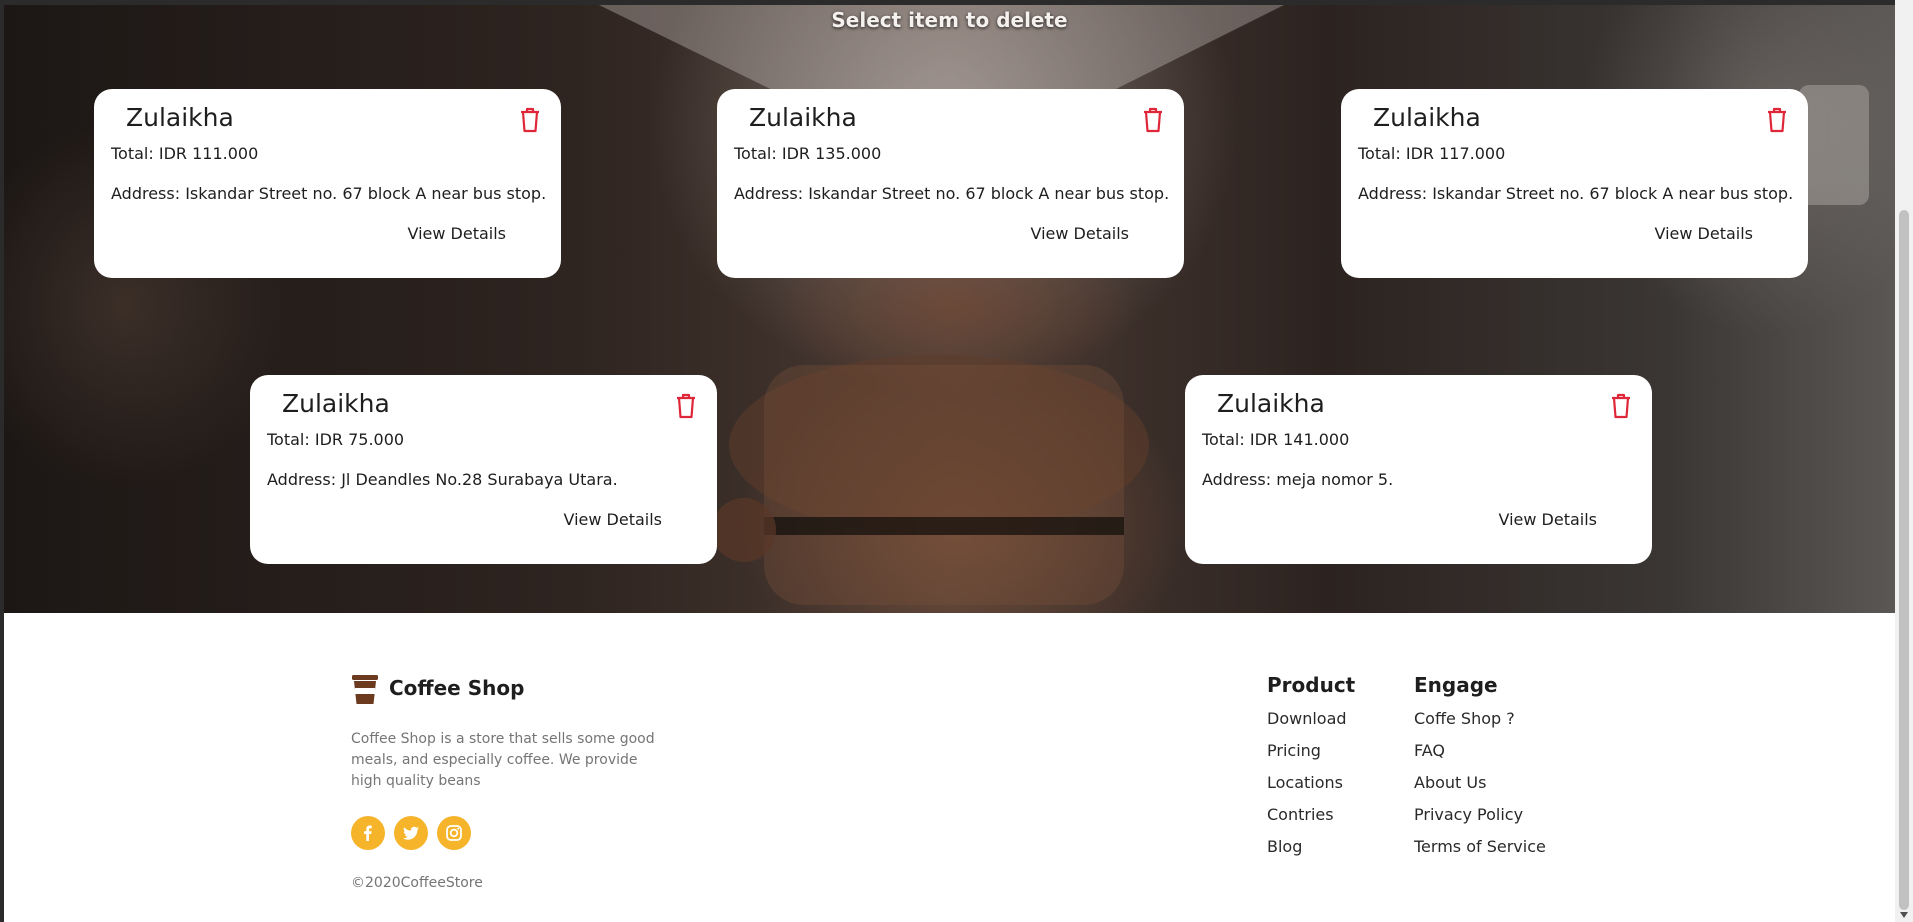 Image resolution: width=1913 pixels, height=922 pixels. What do you see at coordinates (365, 689) in the screenshot?
I see `coffee-cup-icon` at bounding box center [365, 689].